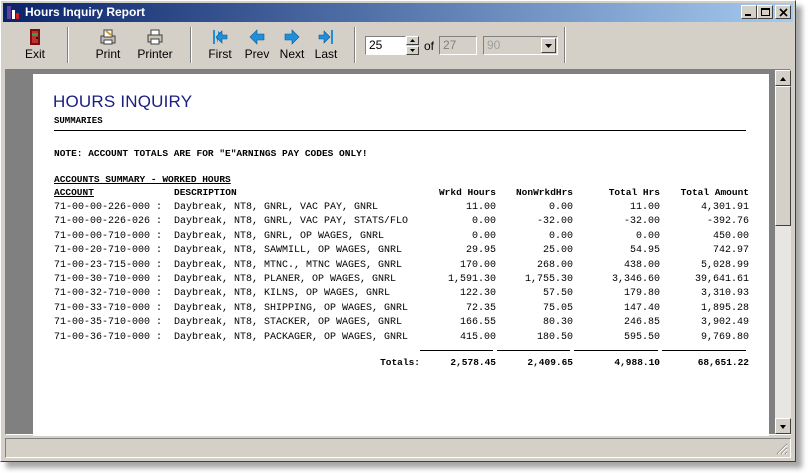 Image resolution: width=808 pixels, height=473 pixels. I want to click on scroll-down-icon, so click(783, 427).